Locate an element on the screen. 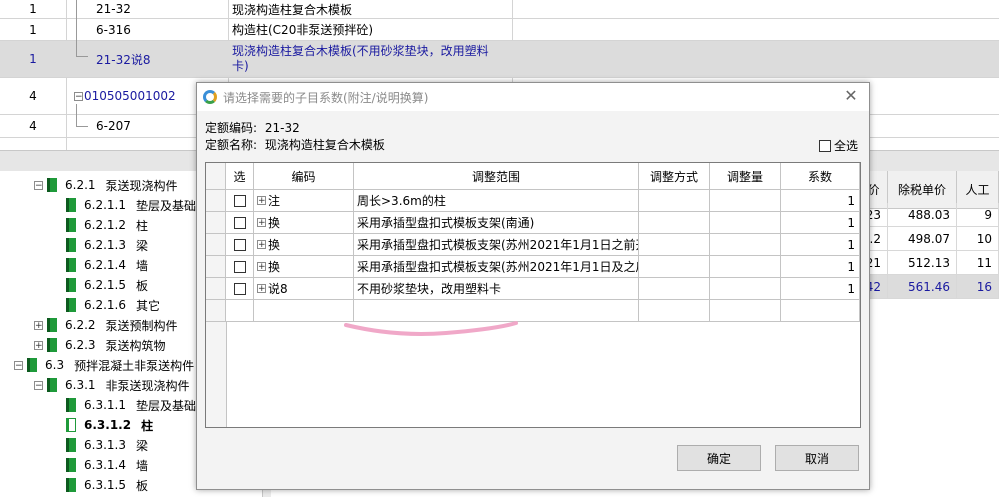 The height and width of the screenshot is (497, 999). tree-node: + 6.2.3 泵送构筑物 is located at coordinates (100, 345).